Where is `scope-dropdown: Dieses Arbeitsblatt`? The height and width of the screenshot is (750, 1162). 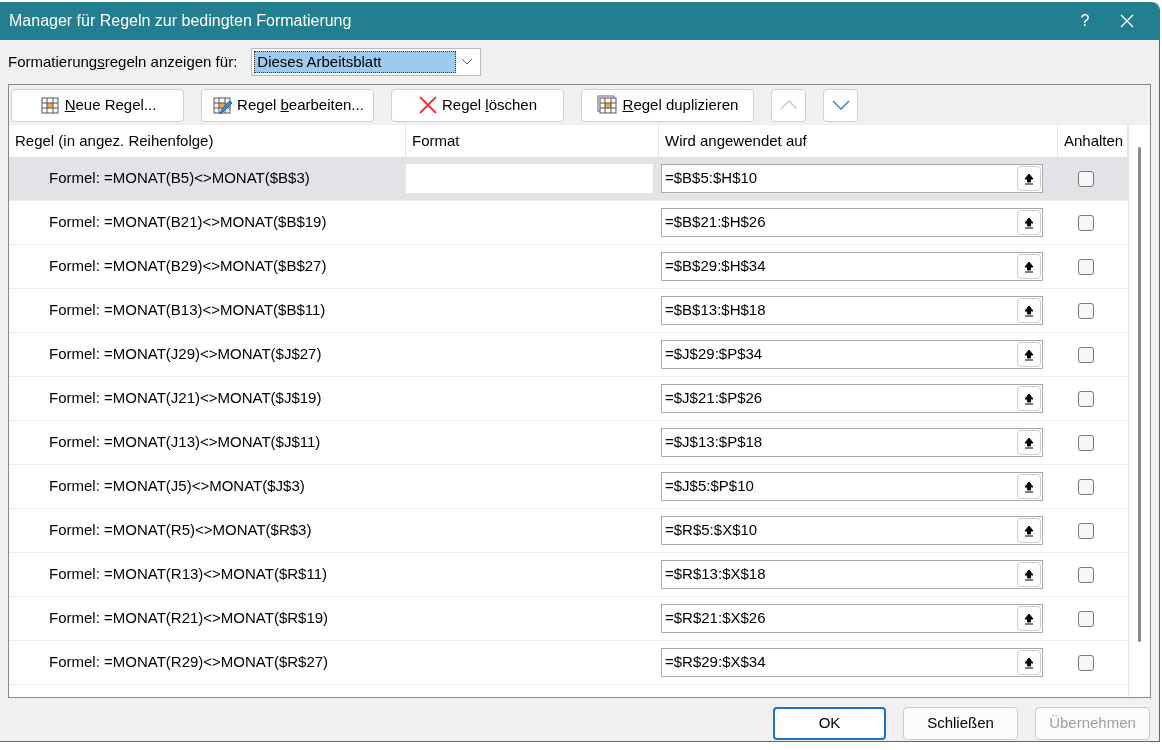
scope-dropdown: Dieses Arbeitsblatt is located at coordinates (366, 62).